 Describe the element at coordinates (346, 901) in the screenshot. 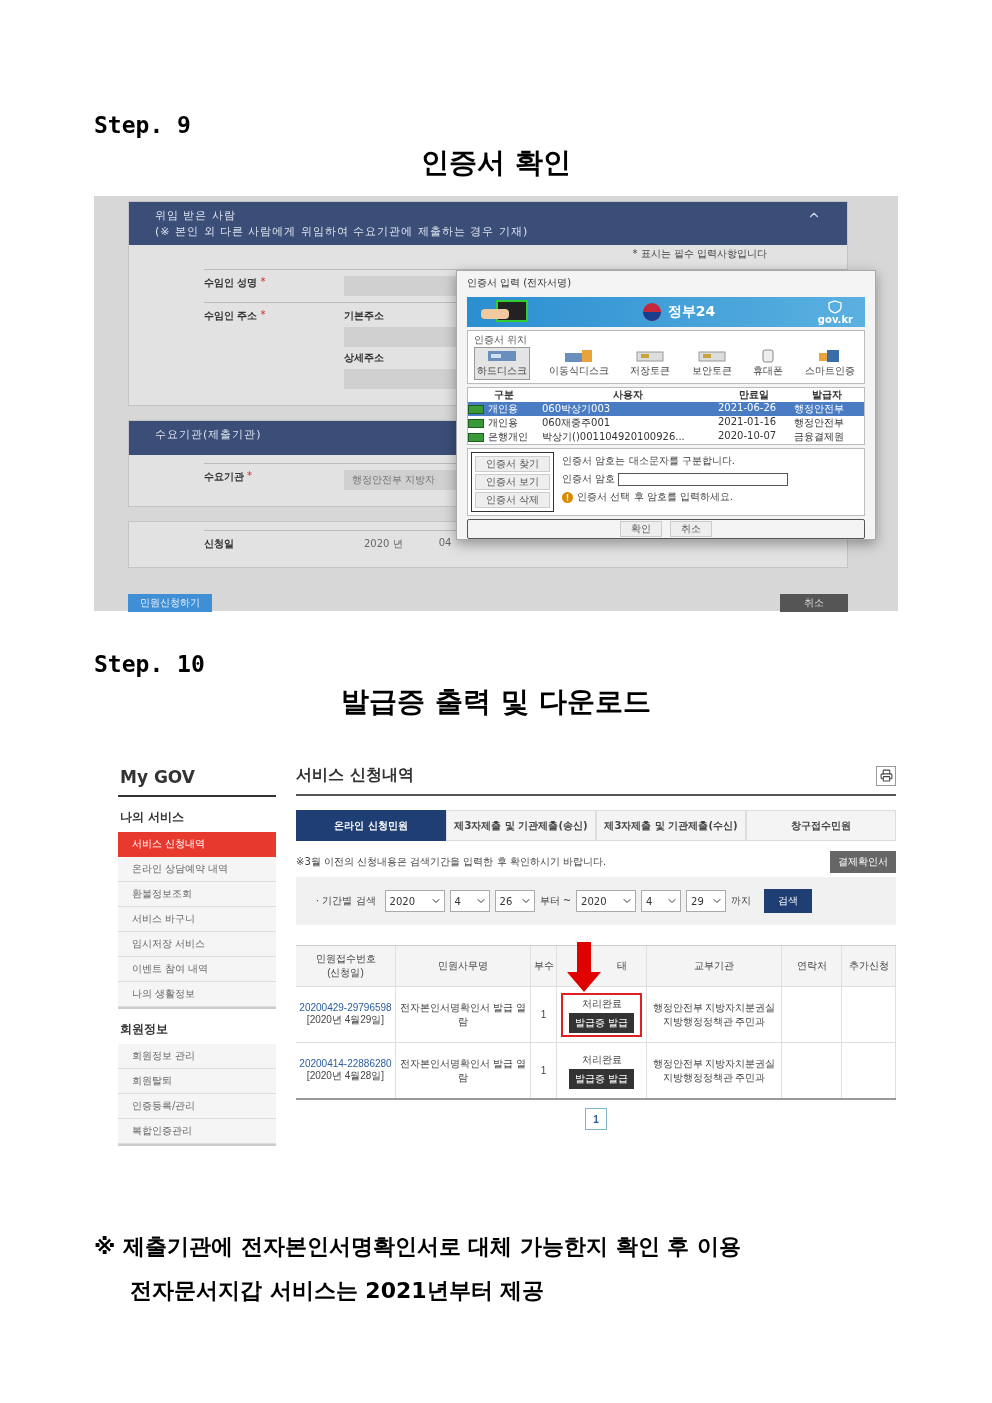

I see `search-label: · 기간별 검색` at that location.